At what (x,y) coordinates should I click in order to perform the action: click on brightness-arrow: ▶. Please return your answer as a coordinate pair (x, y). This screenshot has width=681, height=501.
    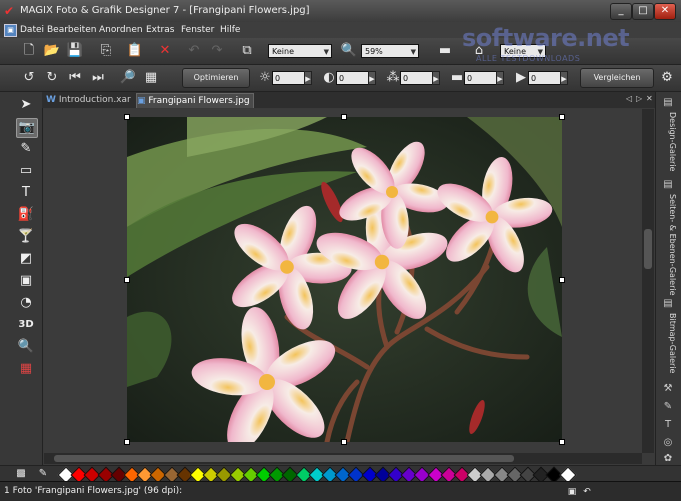
    Looking at the image, I should click on (308, 78).